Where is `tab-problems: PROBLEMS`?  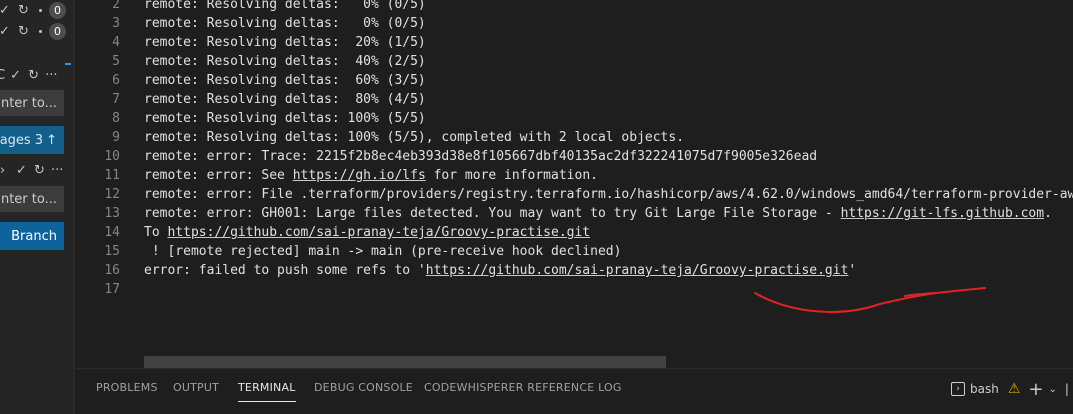
tab-problems: PROBLEMS is located at coordinates (127, 392).